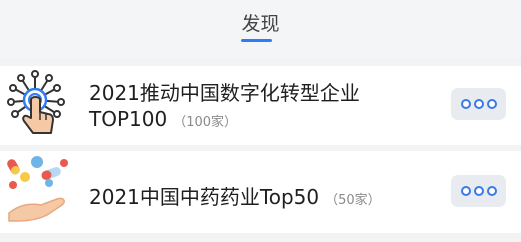 This screenshot has height=242, width=521. I want to click on item-title-line2: TOP100 （100家）, so click(163, 119).